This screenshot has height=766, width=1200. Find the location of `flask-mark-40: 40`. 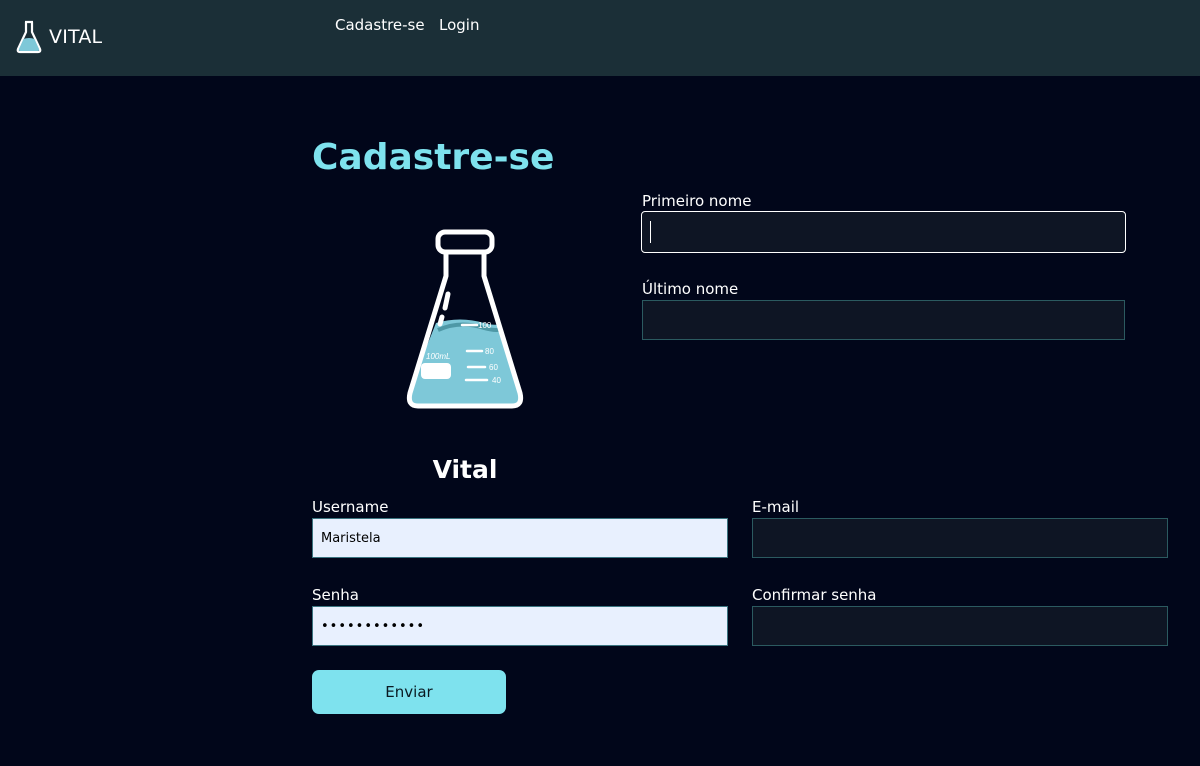

flask-mark-40: 40 is located at coordinates (496, 380).